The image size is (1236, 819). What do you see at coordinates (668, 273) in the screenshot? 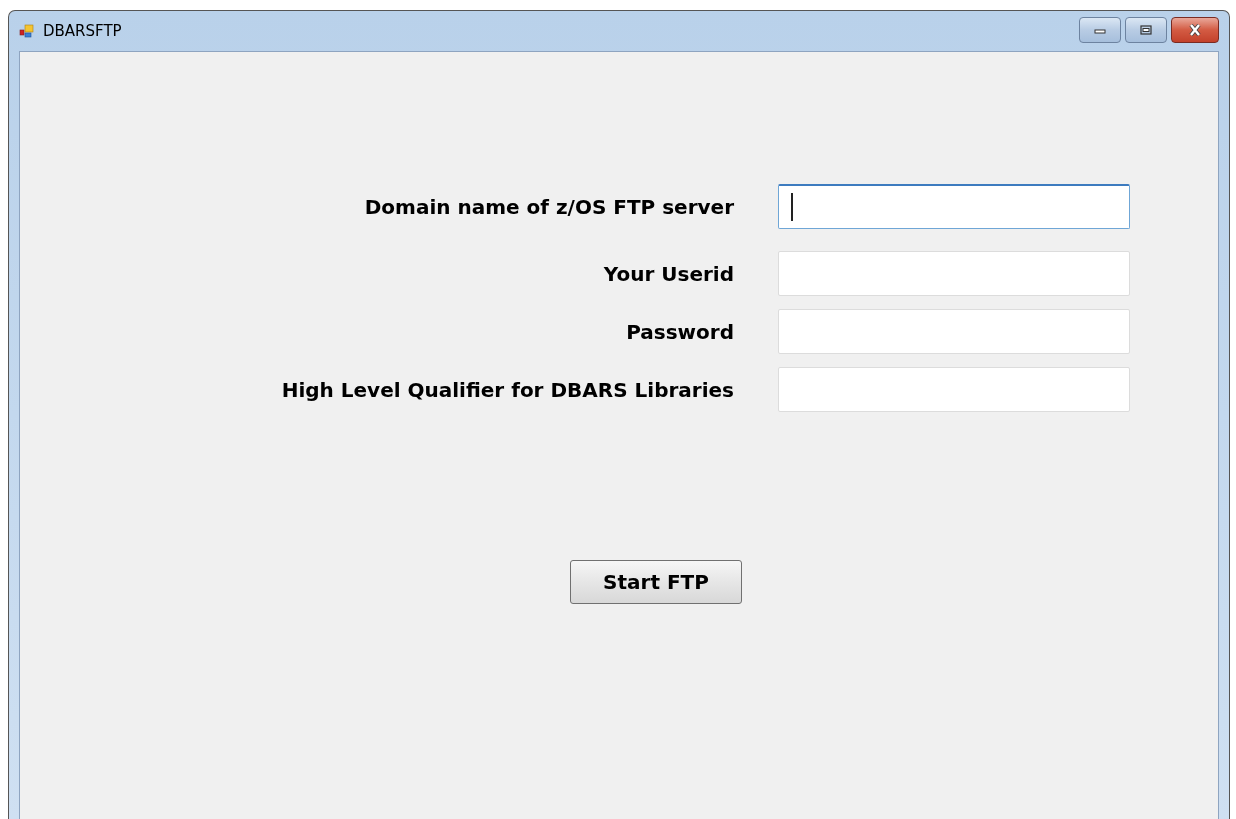
I see `field-label: Your Userid` at bounding box center [668, 273].